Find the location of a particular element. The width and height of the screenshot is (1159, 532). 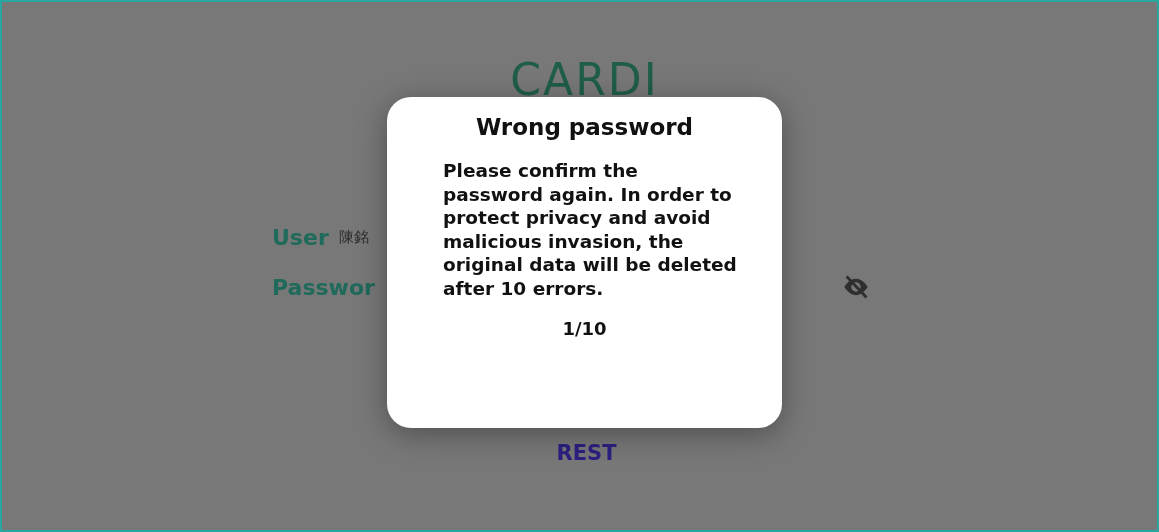

error-count: 1/10 is located at coordinates (584, 328).